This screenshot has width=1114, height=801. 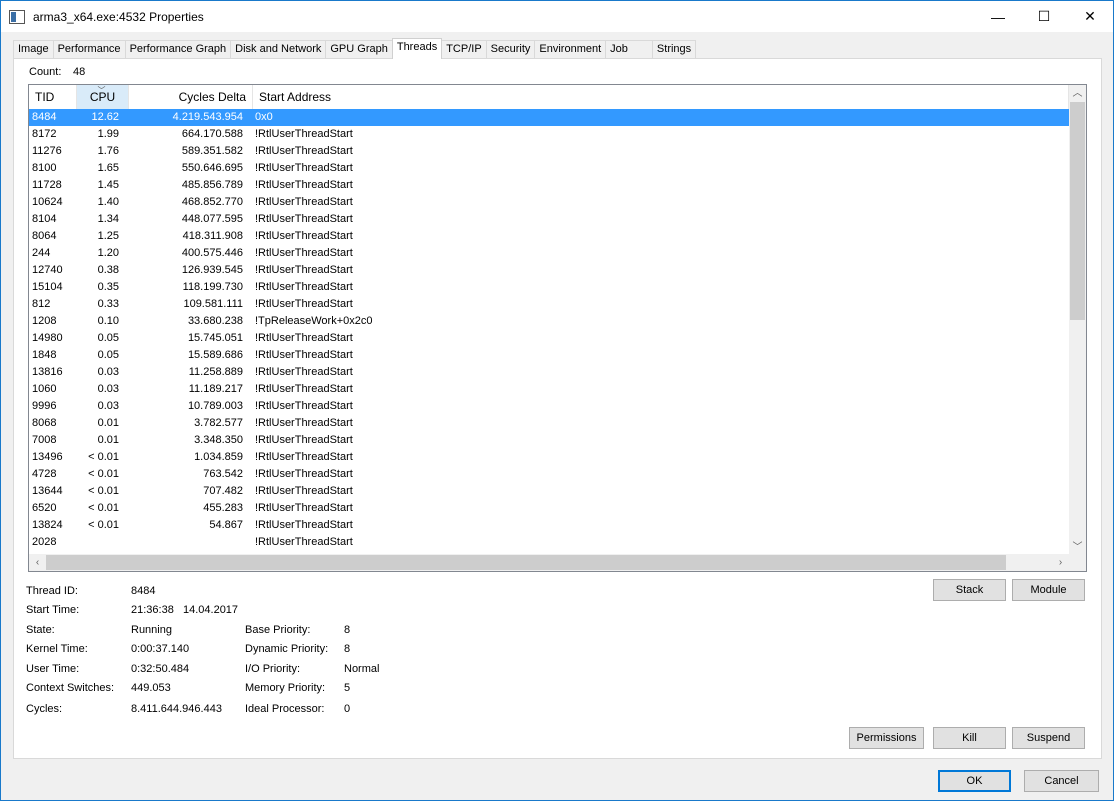 What do you see at coordinates (359, 49) in the screenshot?
I see `tab-gpu-graph: GPU Graph` at bounding box center [359, 49].